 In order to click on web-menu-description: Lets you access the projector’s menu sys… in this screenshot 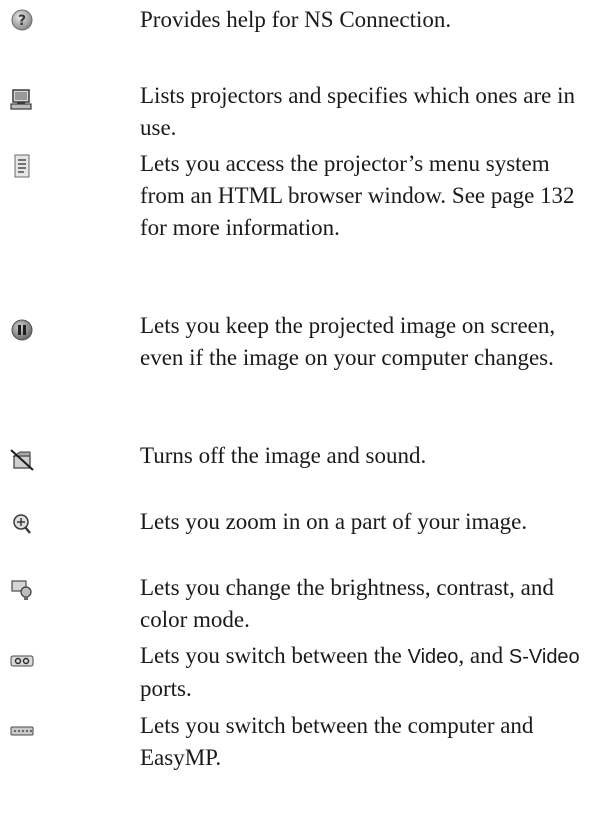, I will do `click(357, 195)`.